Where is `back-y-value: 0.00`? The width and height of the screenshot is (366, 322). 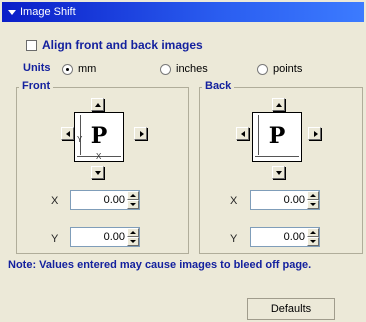 back-y-value: 0.00 is located at coordinates (279, 237).